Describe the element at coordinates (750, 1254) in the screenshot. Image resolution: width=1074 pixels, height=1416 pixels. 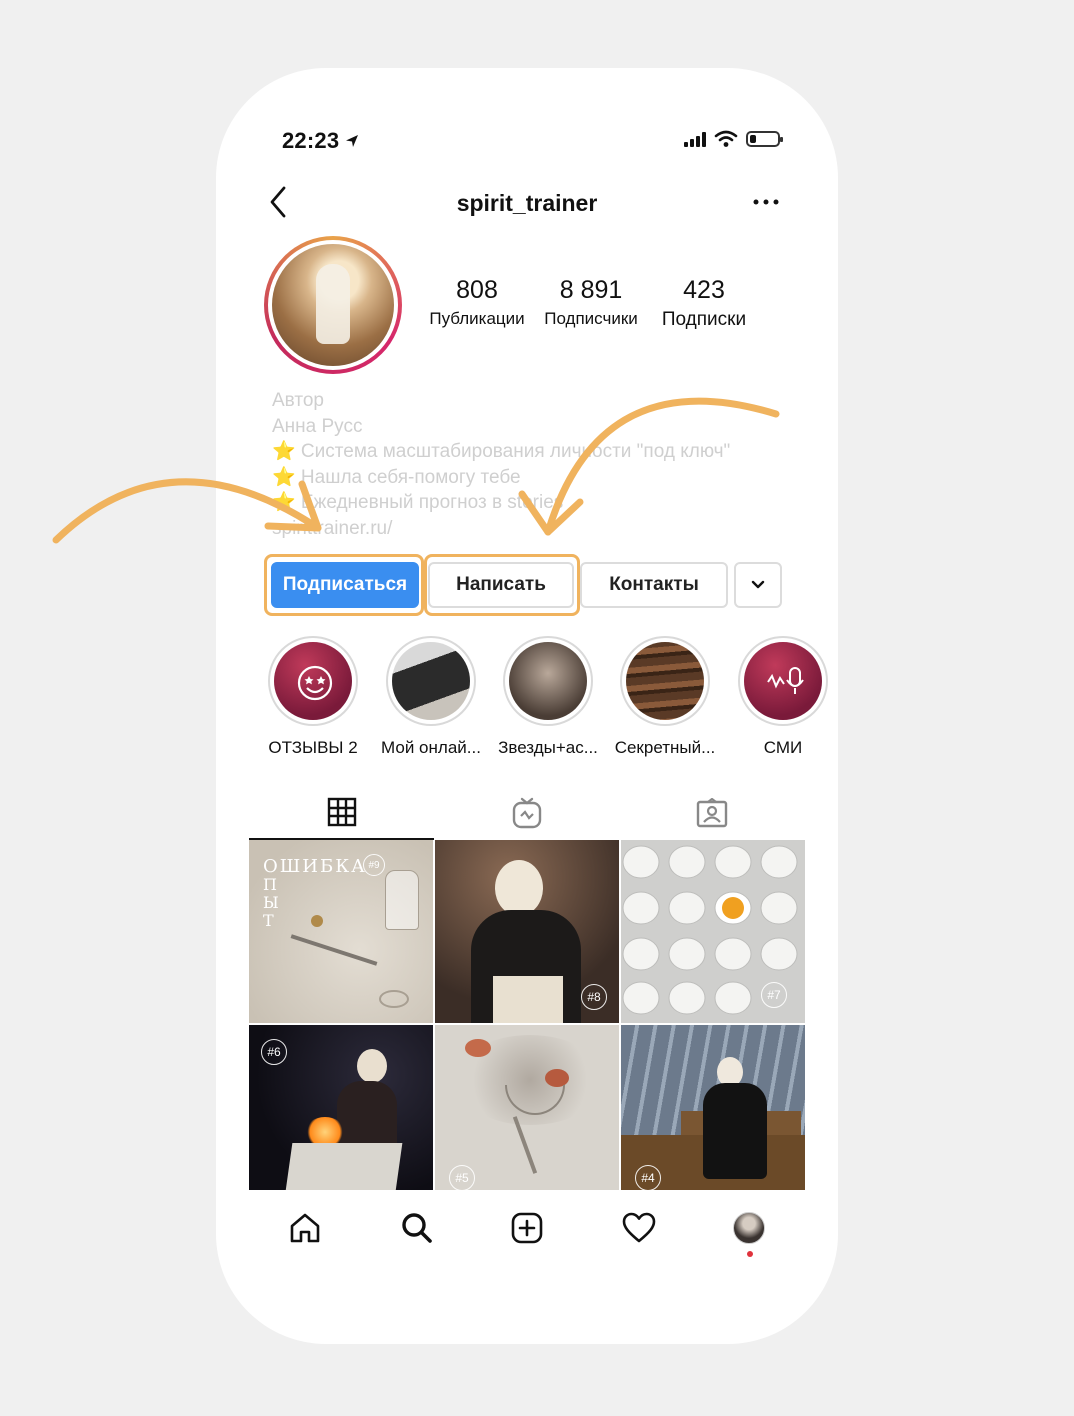
I see `notification-dot` at that location.